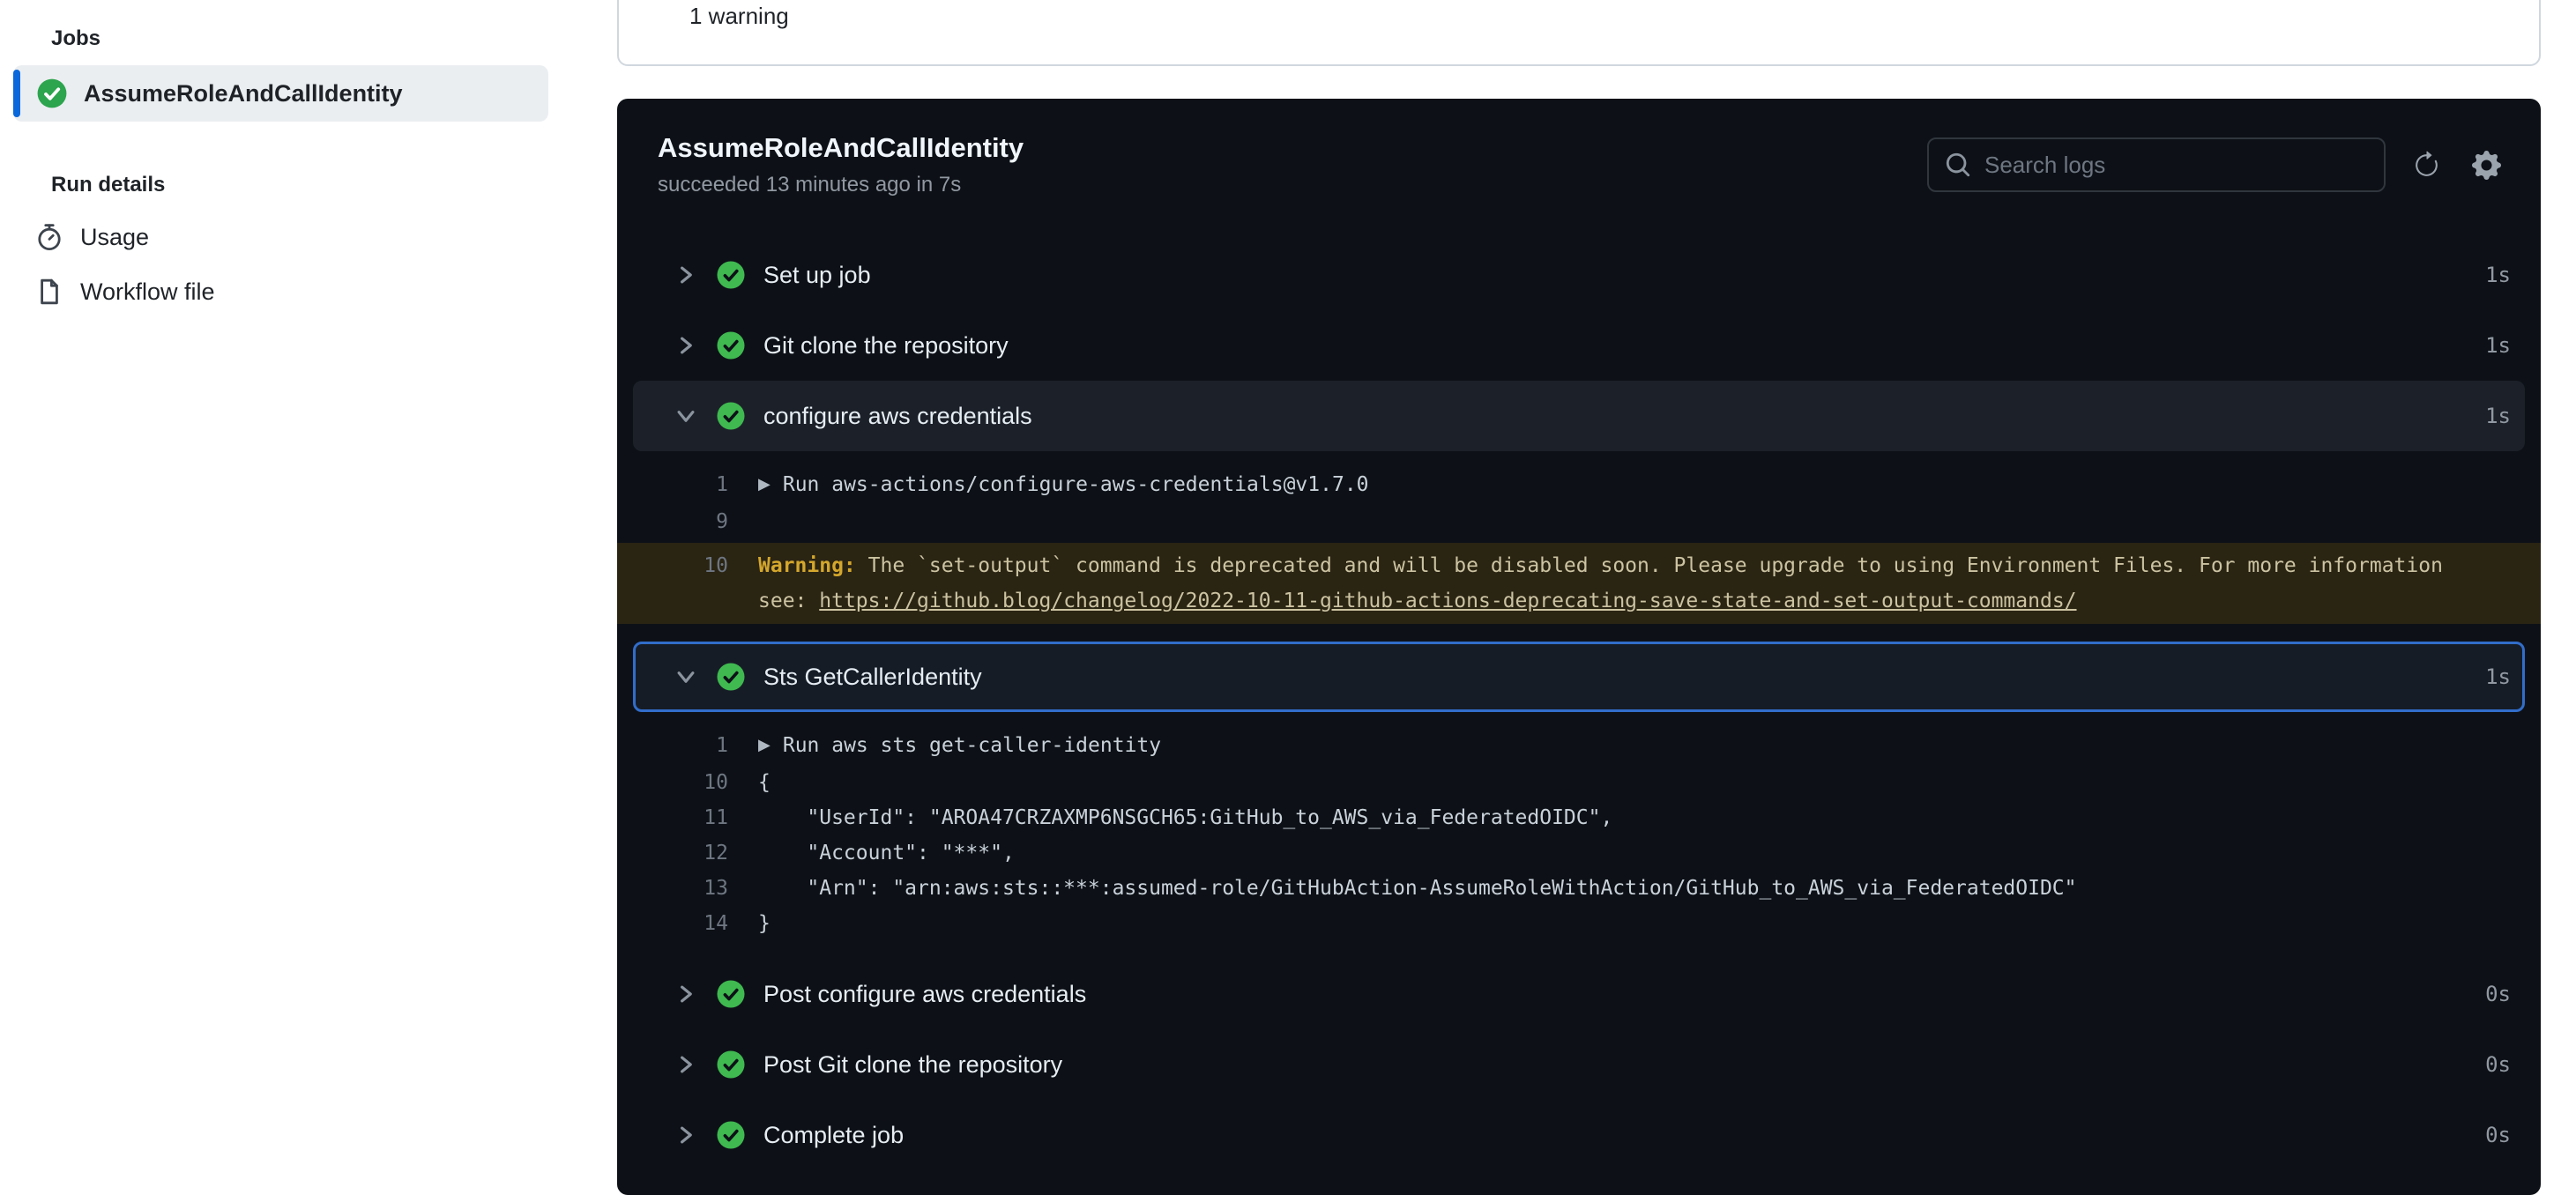 This screenshot has height=1202, width=2576. Describe the element at coordinates (841, 147) in the screenshot. I see `job-title: AssumeRoleAndCallIdentity` at that location.